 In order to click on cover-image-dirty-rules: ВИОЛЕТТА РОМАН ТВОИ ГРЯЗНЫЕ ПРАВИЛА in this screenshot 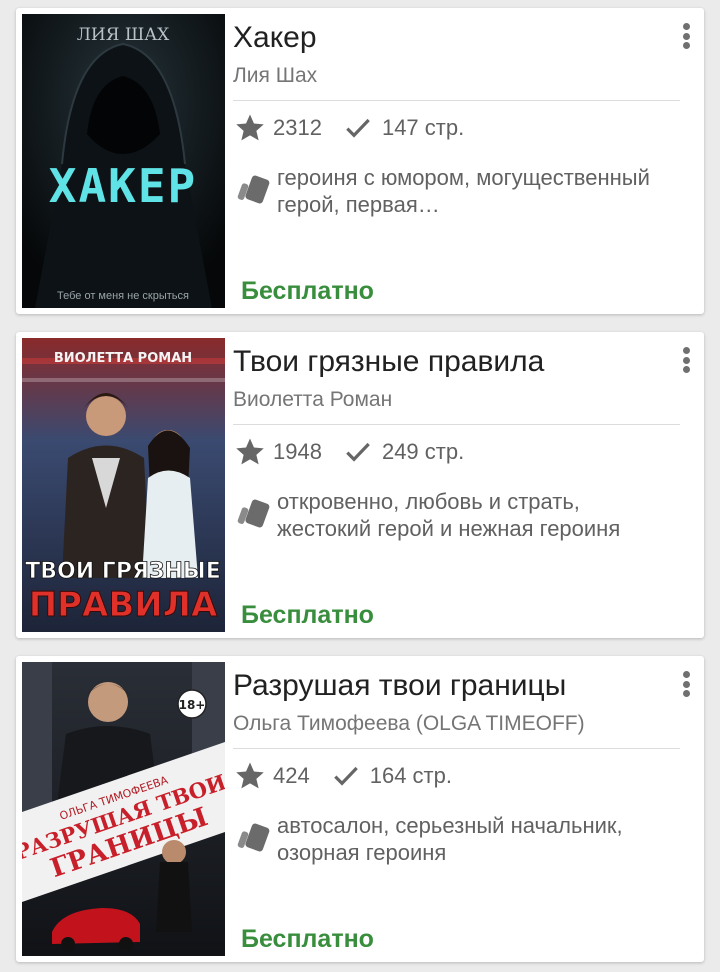, I will do `click(123, 485)`.